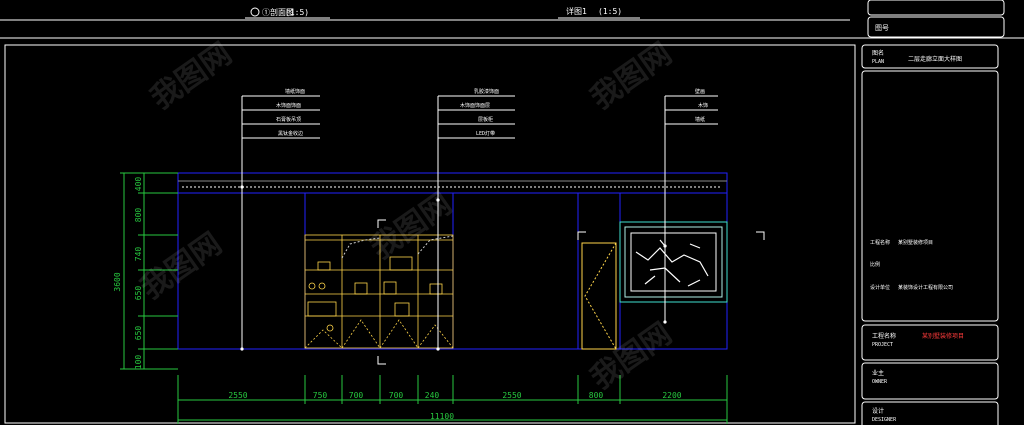 The height and width of the screenshot is (425, 1024). Describe the element at coordinates (884, 420) in the screenshot. I see `tb-design-sub: DESIGNER` at that location.